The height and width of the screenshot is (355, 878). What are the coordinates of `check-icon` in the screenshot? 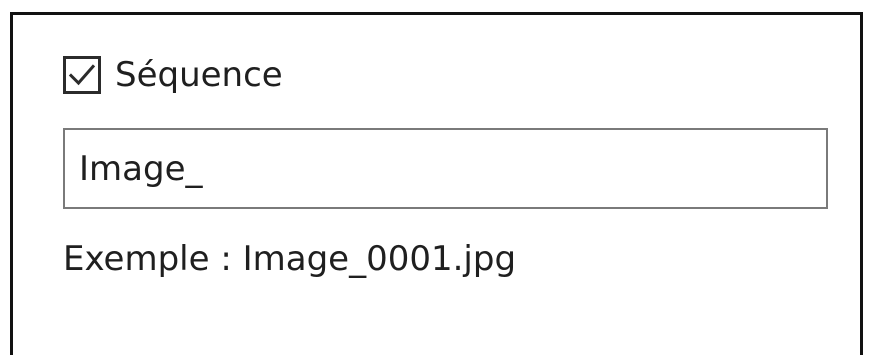 It's located at (82, 75).